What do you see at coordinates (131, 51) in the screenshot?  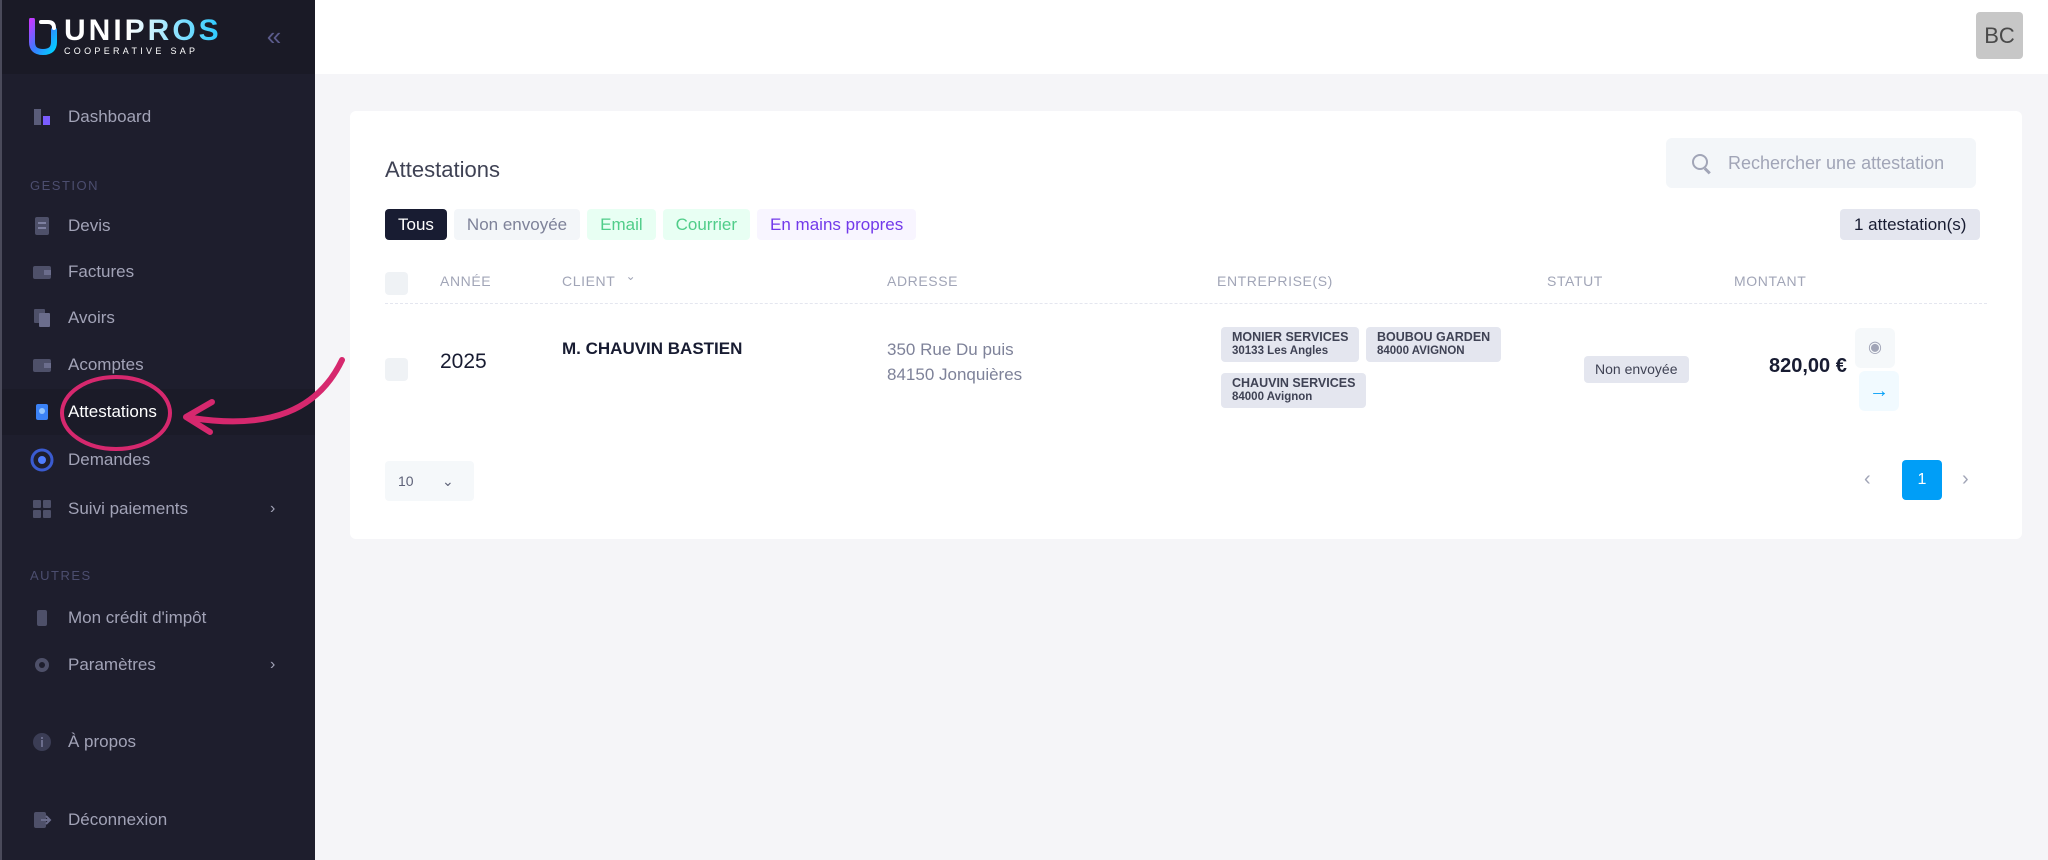 I see `logo-subtitle: COOPERATIVE SAP` at bounding box center [131, 51].